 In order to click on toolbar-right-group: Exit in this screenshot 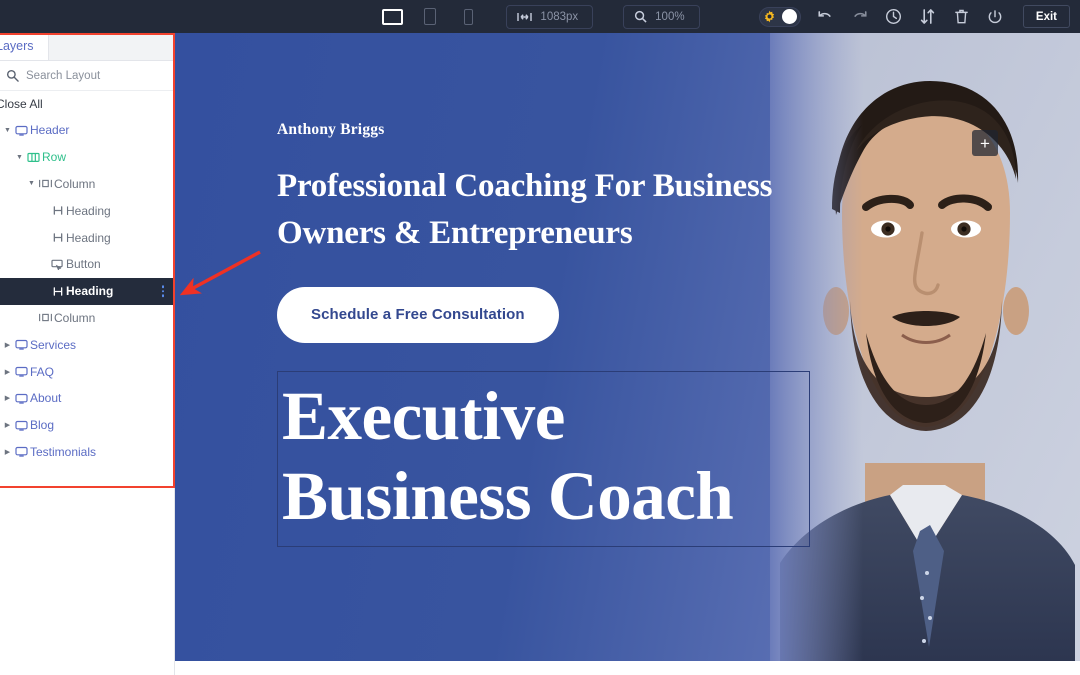, I will do `click(914, 16)`.